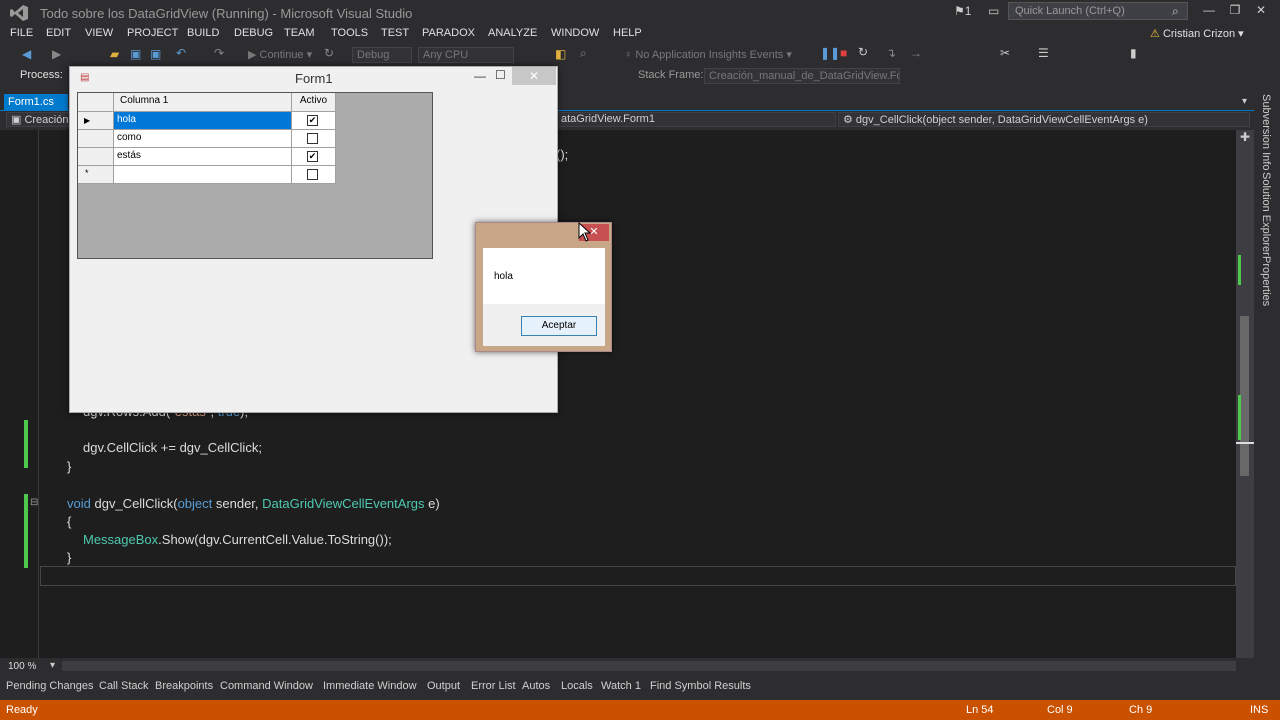 This screenshot has width=1280, height=720. Describe the element at coordinates (21, 33) in the screenshot. I see `menu-file: FILE` at that location.